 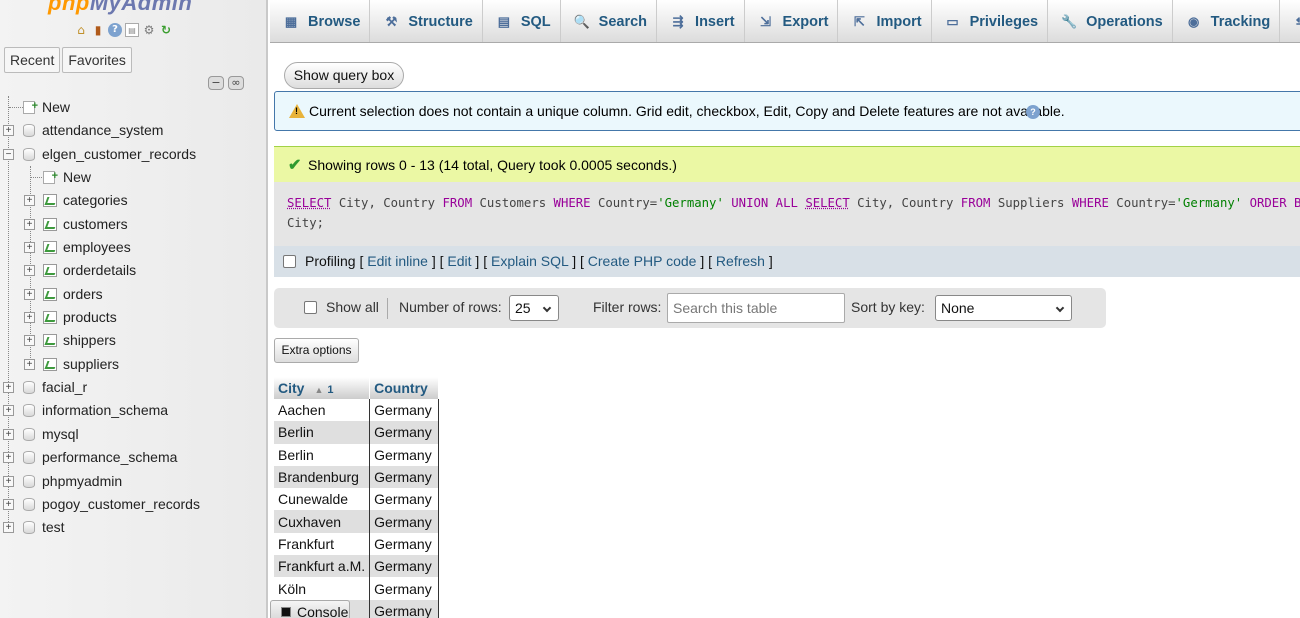 I want to click on tree-item-performance-schema: + performance_schema, so click(x=133, y=457).